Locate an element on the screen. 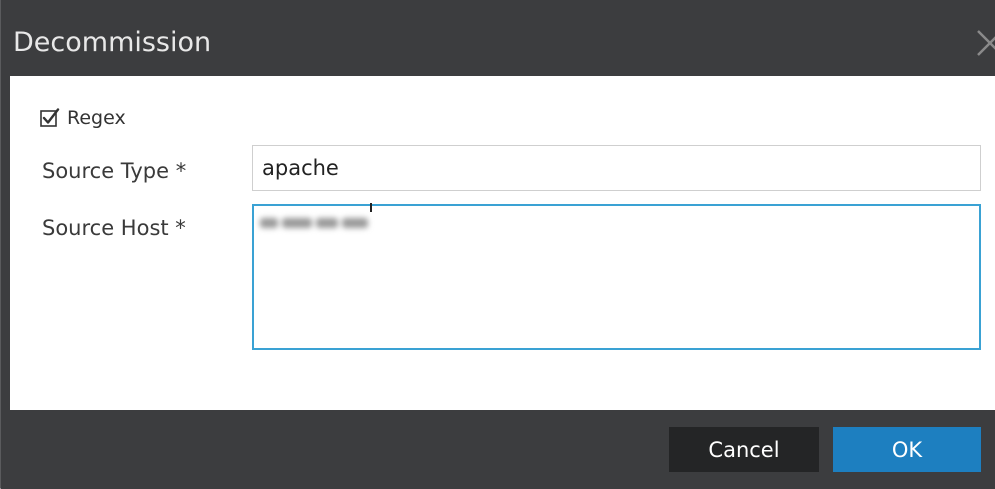 This screenshot has height=489, width=995. close-button is located at coordinates (983, 42).